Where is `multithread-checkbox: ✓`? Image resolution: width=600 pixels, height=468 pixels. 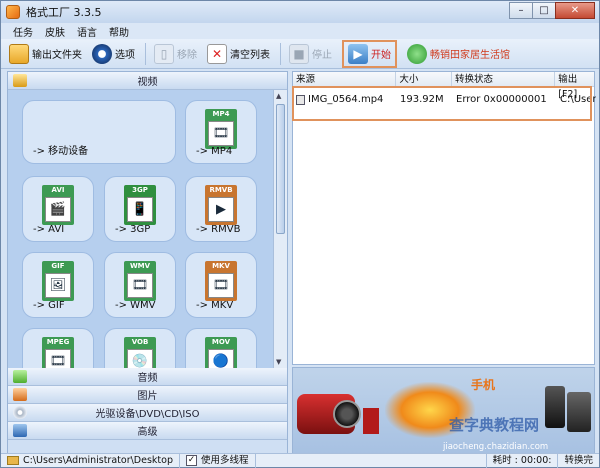 multithread-checkbox: ✓ is located at coordinates (191, 460).